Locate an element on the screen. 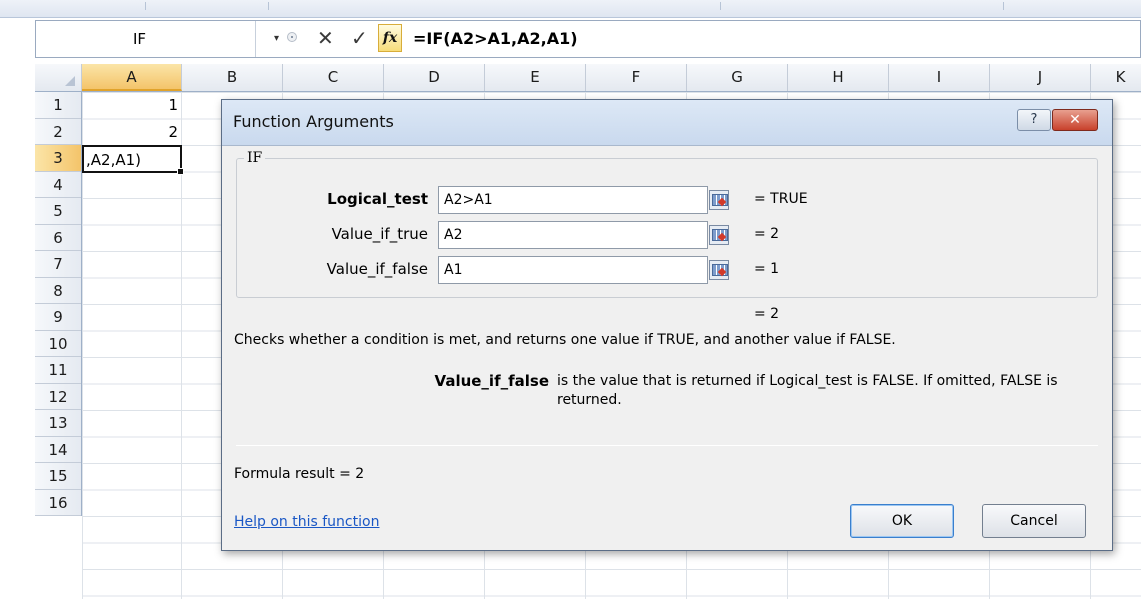  chevron-down-icon: ▾ is located at coordinates (276, 38).